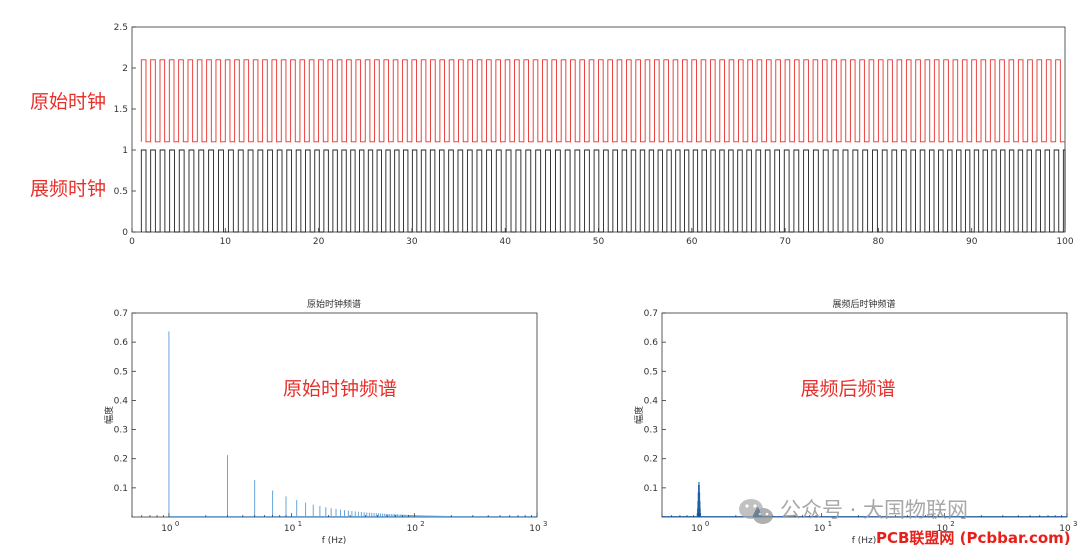 The width and height of the screenshot is (1080, 552). Describe the element at coordinates (121, 431) in the screenshot. I see `bl-ytick-label: 0.3` at that location.